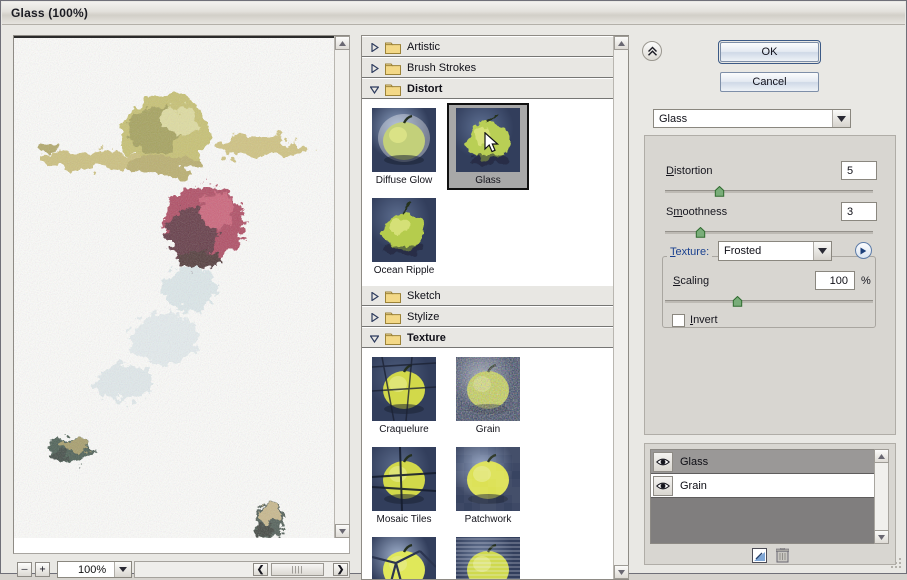 This screenshot has height=580, width=907. Describe the element at coordinates (743, 251) in the screenshot. I see `texture-value: Frosted` at that location.